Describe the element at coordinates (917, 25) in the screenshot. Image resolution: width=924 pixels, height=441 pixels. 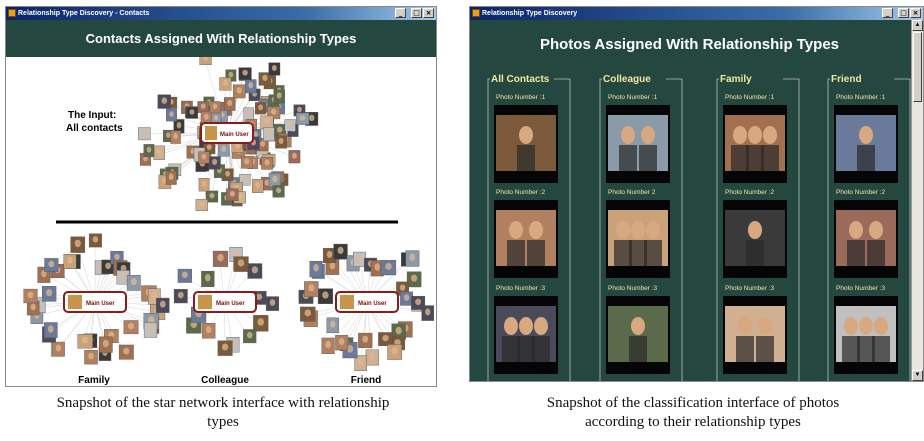
I see `scroll-up-arrow-icon: ▲` at that location.